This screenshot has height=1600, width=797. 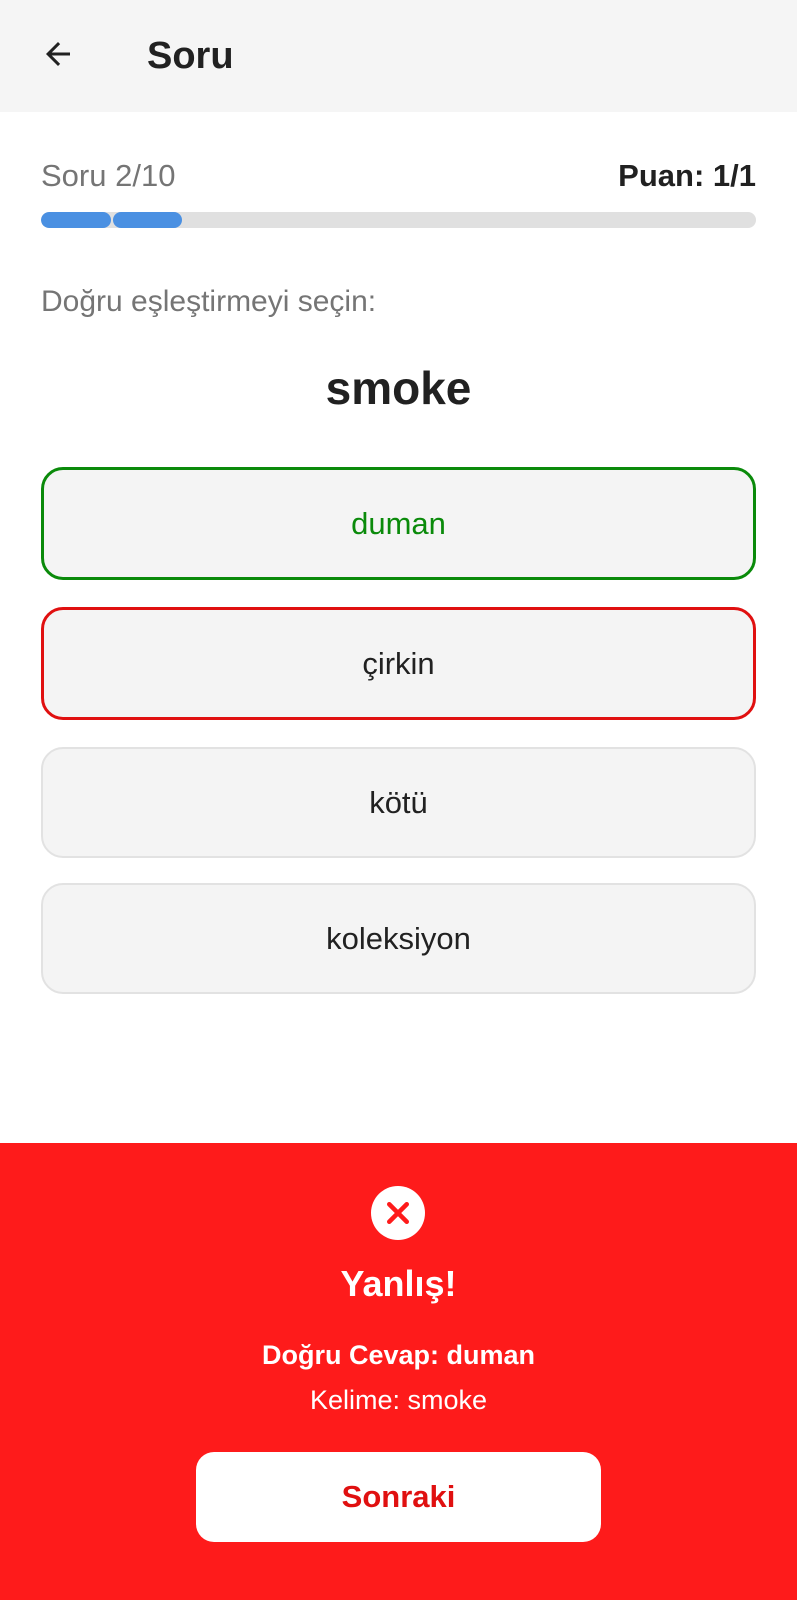 What do you see at coordinates (398, 1283) in the screenshot?
I see `feedback-title: Yanlış!` at bounding box center [398, 1283].